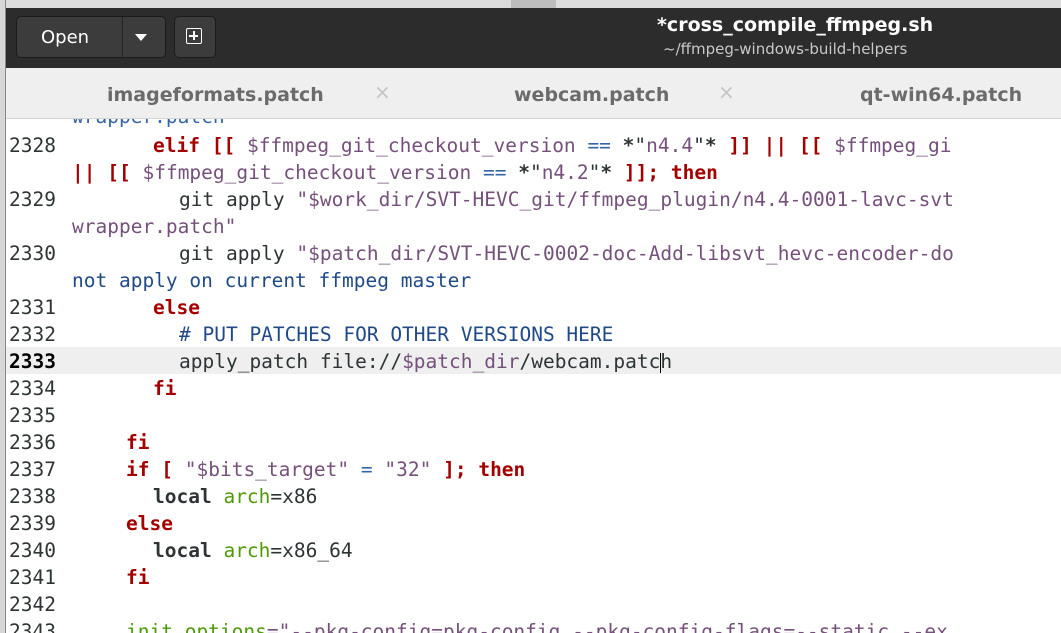  I want to click on command: apply_patch file://, so click(291, 361).